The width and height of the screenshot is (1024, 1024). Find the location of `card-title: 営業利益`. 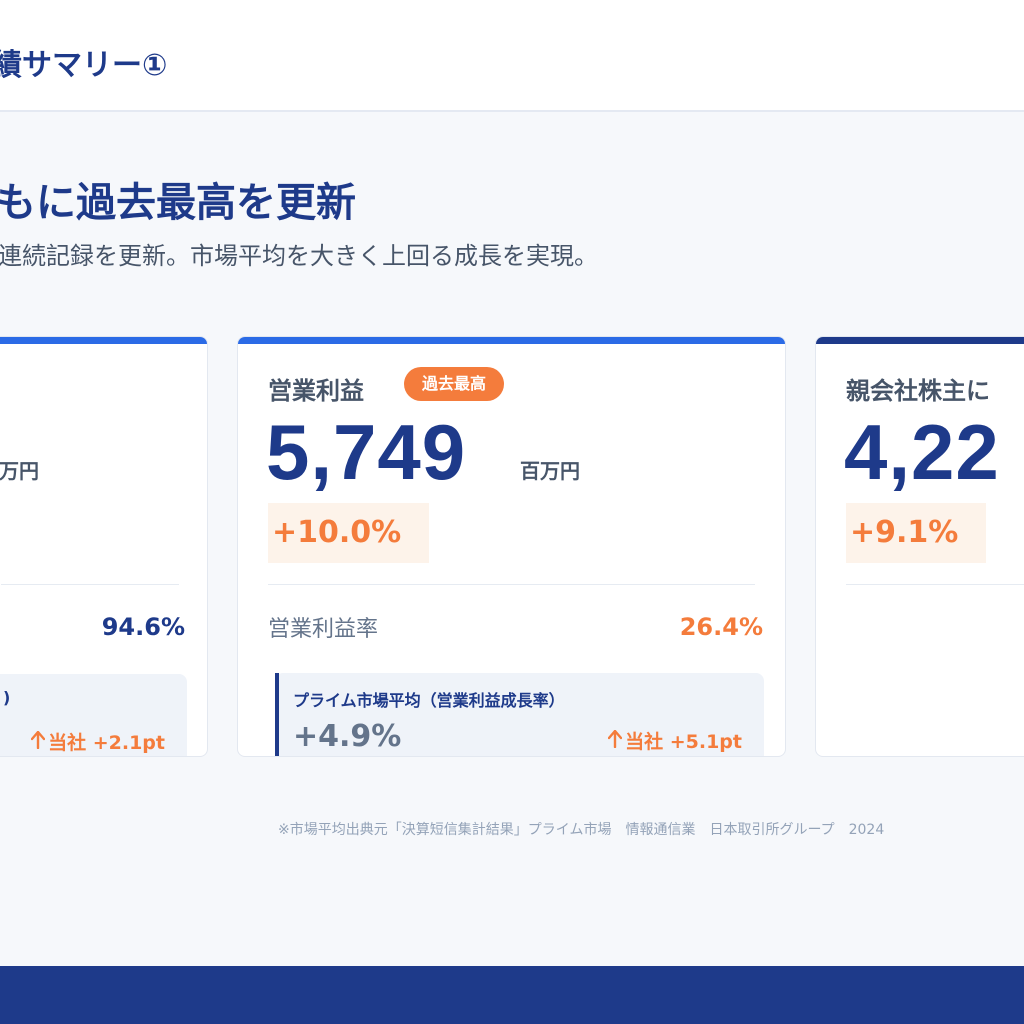

card-title: 営業利益 is located at coordinates (316, 391).